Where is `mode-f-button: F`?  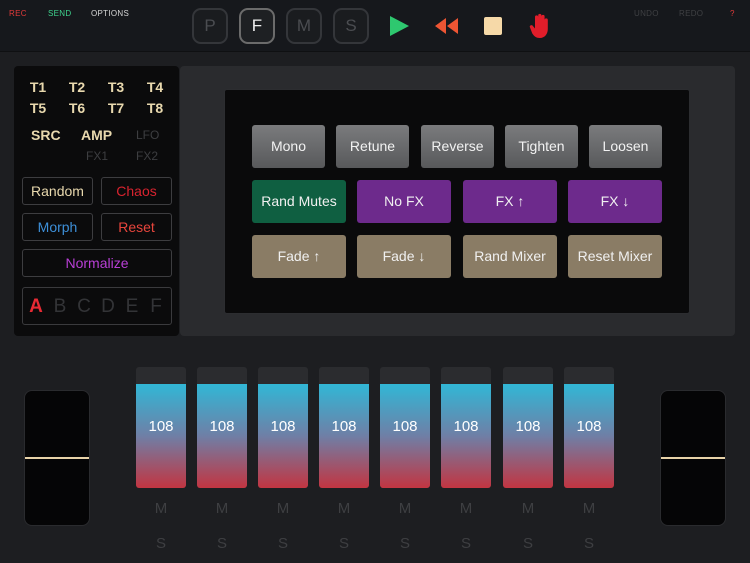
mode-f-button: F is located at coordinates (257, 26).